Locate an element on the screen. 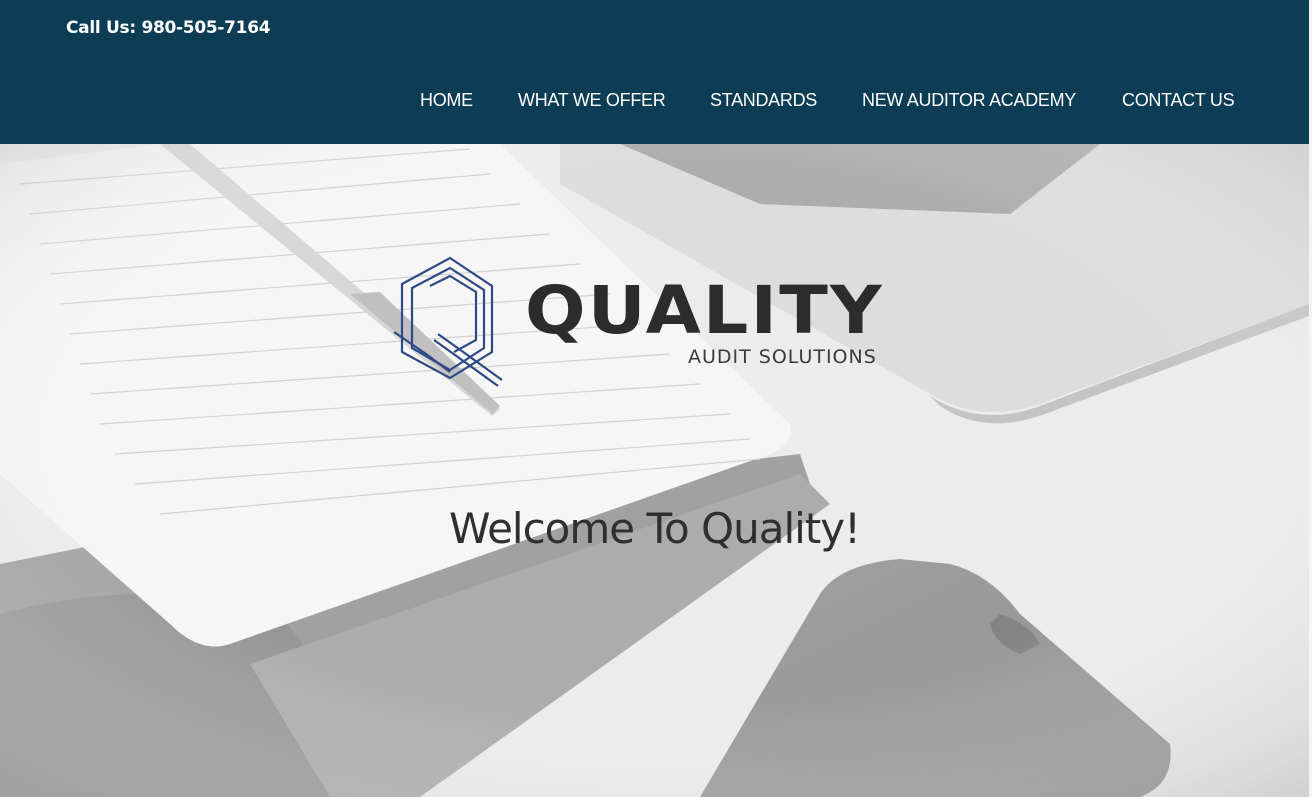 Image resolution: width=1312 pixels, height=797 pixels. logo-subtitle: AUDIT SOLUTIONS is located at coordinates (782, 357).